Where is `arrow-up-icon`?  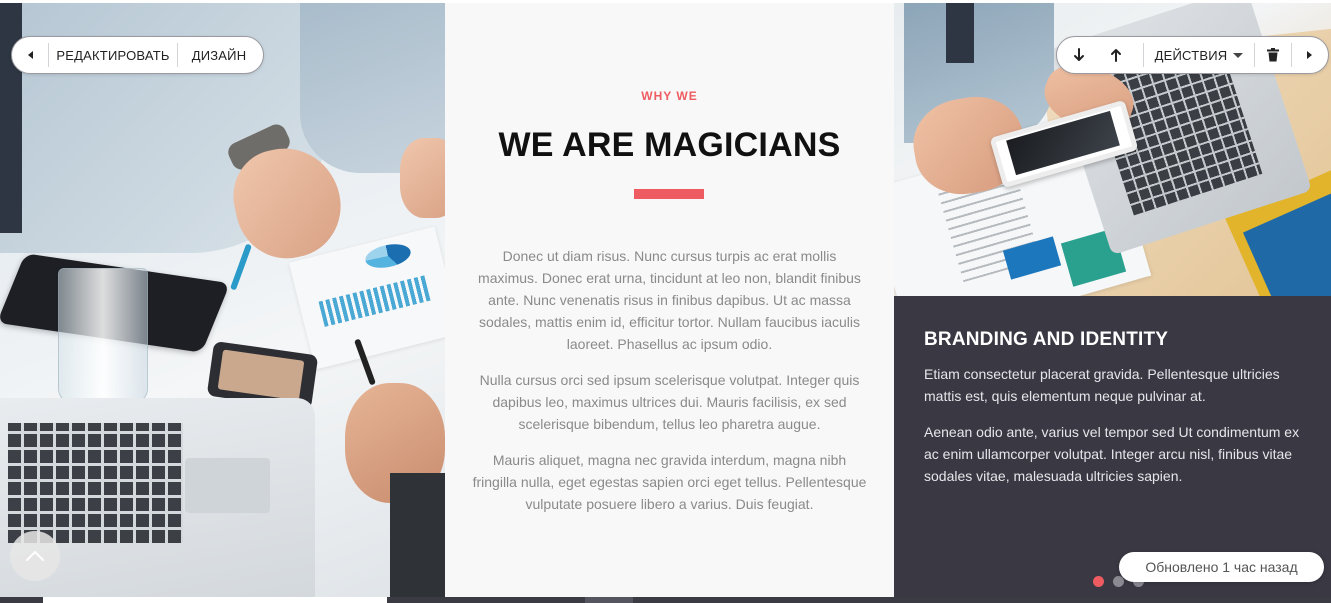
arrow-up-icon is located at coordinates (1116, 55).